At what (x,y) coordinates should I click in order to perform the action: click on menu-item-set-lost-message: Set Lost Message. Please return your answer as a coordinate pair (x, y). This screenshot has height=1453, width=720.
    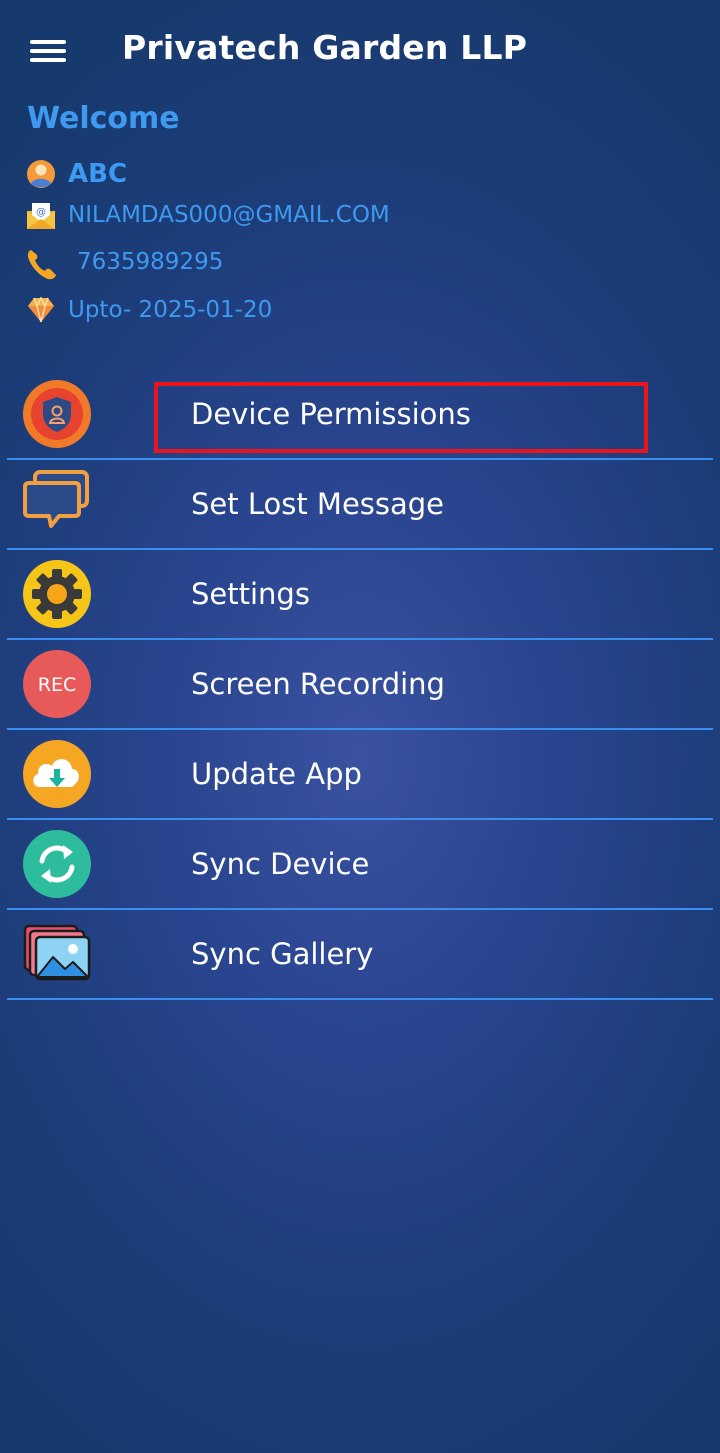
    Looking at the image, I should click on (360, 505).